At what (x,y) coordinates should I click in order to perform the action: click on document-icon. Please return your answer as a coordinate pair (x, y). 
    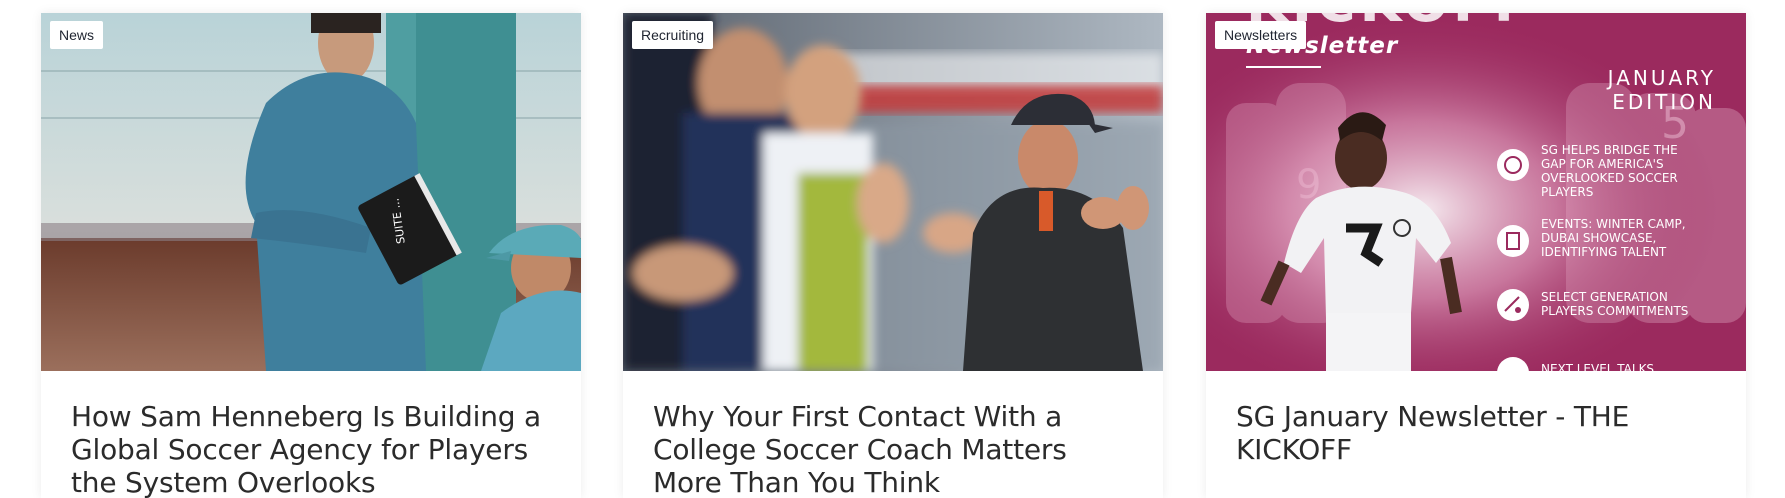
    Looking at the image, I should click on (1513, 241).